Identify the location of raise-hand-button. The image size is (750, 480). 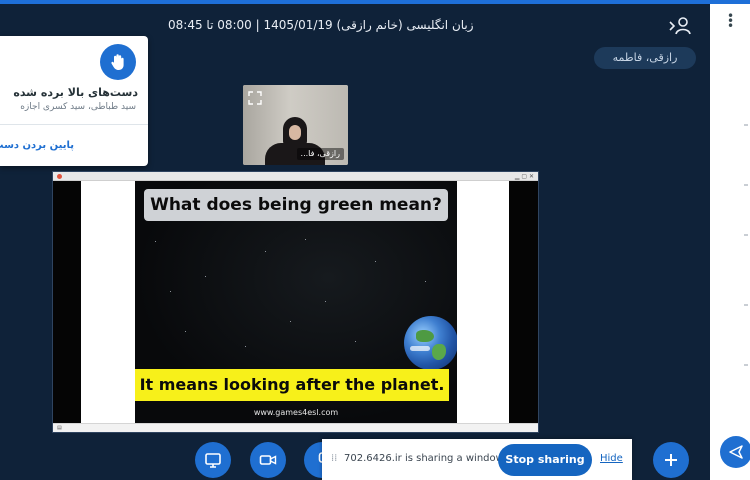
(118, 62).